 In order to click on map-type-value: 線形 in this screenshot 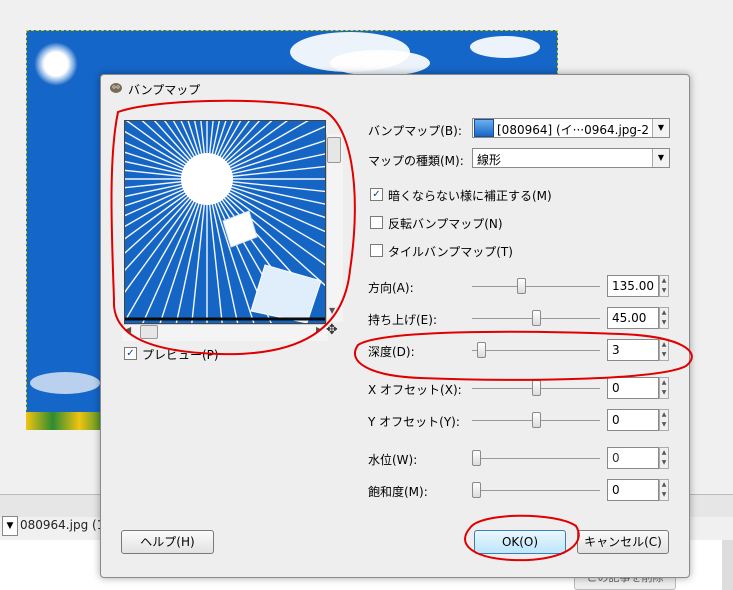, I will do `click(489, 160)`.